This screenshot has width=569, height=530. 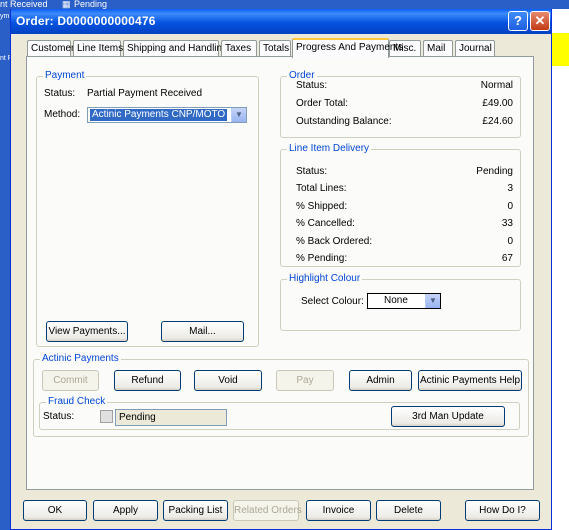 What do you see at coordinates (312, 171) in the screenshot?
I see `delivery-status-label: Status:` at bounding box center [312, 171].